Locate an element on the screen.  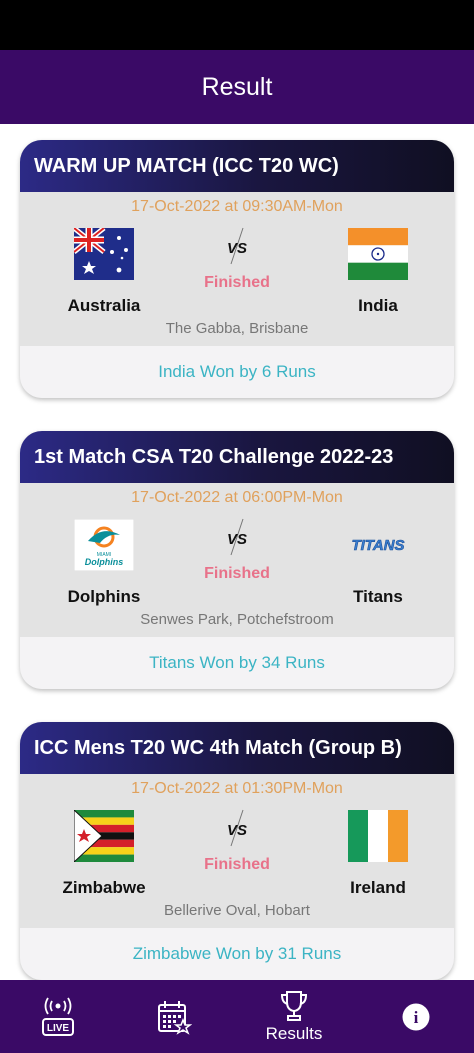
match-datetime: 17-Oct-2022 at 06:00PM-Mon is located at coordinates (237, 497).